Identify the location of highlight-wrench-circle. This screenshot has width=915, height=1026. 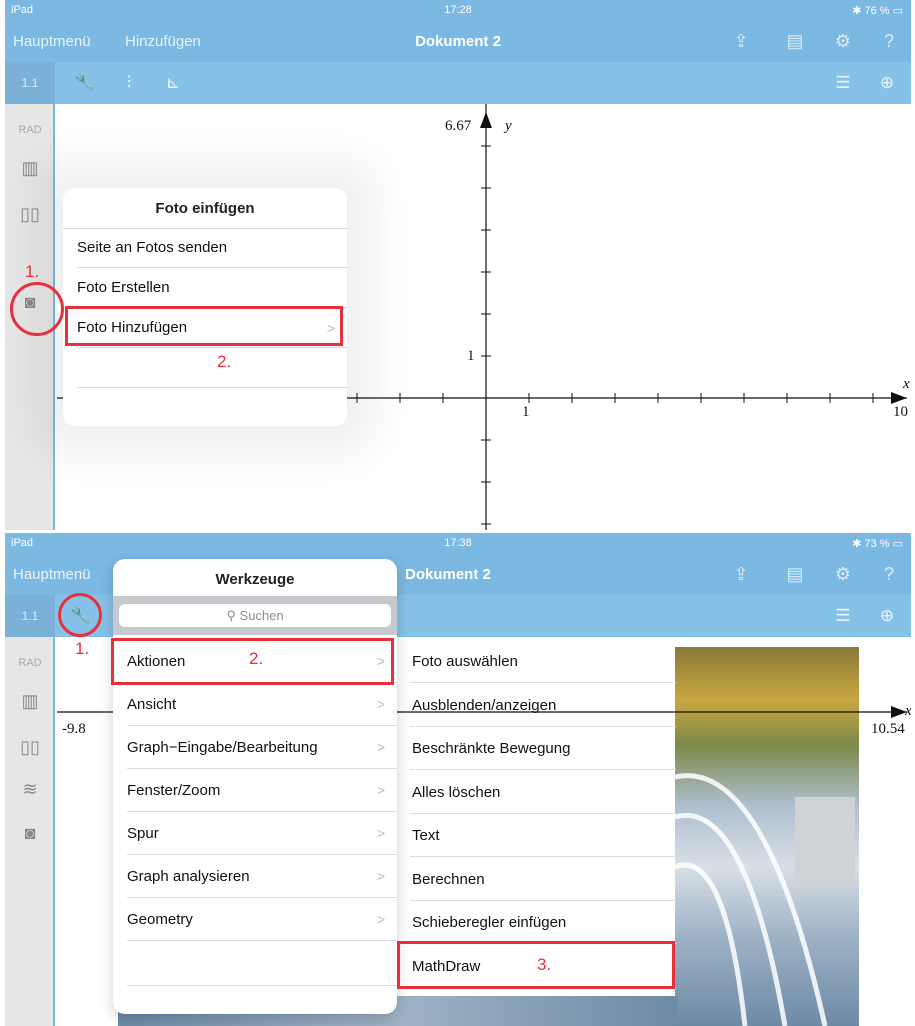
(80, 615).